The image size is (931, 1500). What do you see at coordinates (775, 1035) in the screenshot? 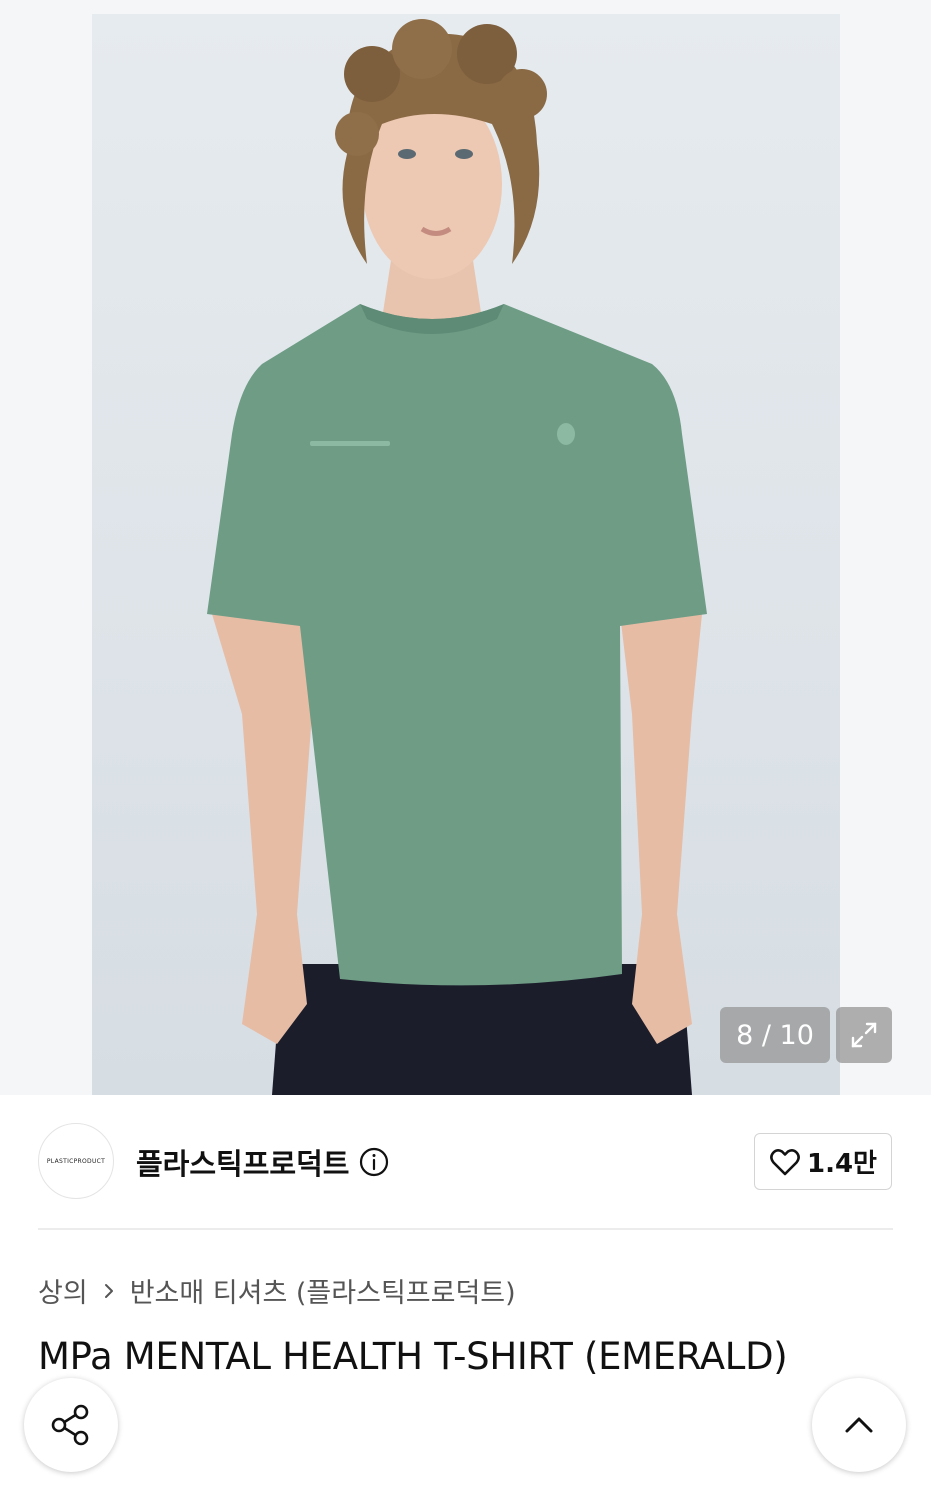
I see `image-counter: 8 / 10` at bounding box center [775, 1035].